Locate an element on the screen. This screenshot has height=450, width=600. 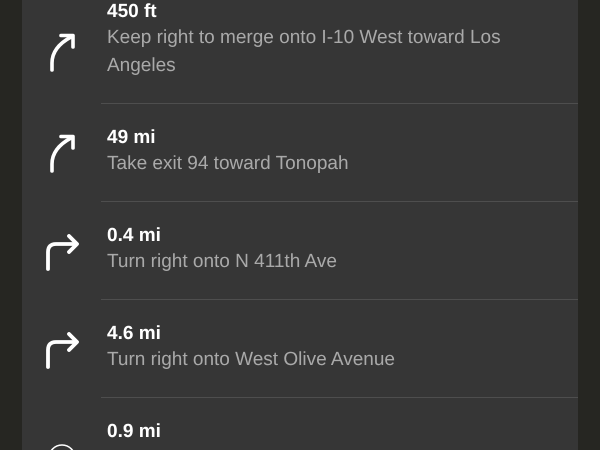
instruction-text: Turn right onto N 411th Ave is located at coordinates (222, 262).